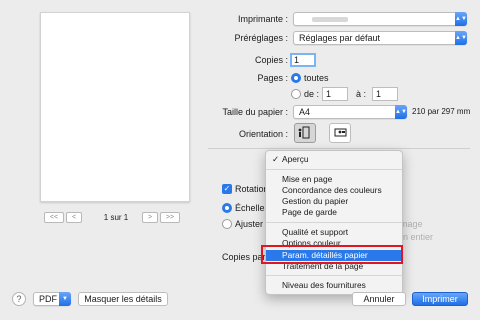  I want to click on menu-item-page-de-garde: Page de garde, so click(334, 212).